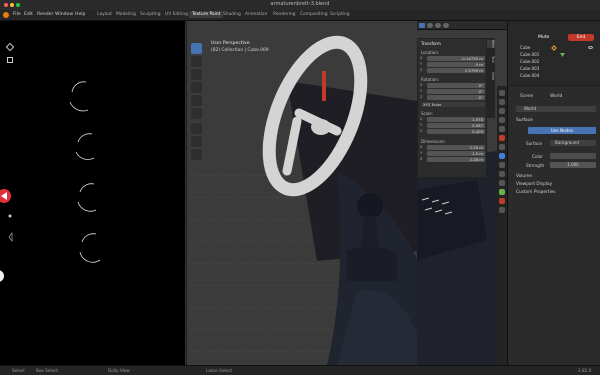  Describe the element at coordinates (502, 129) in the screenshot. I see `scene-props-icon` at that location.